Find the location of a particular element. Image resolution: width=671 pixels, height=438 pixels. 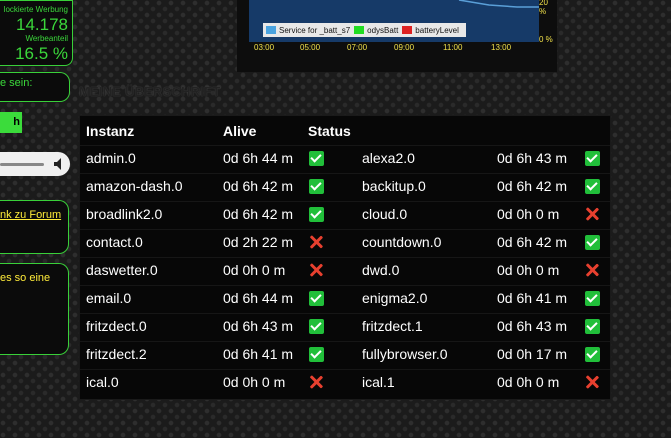

instance-name: amazon-dash.0 is located at coordinates (134, 186).